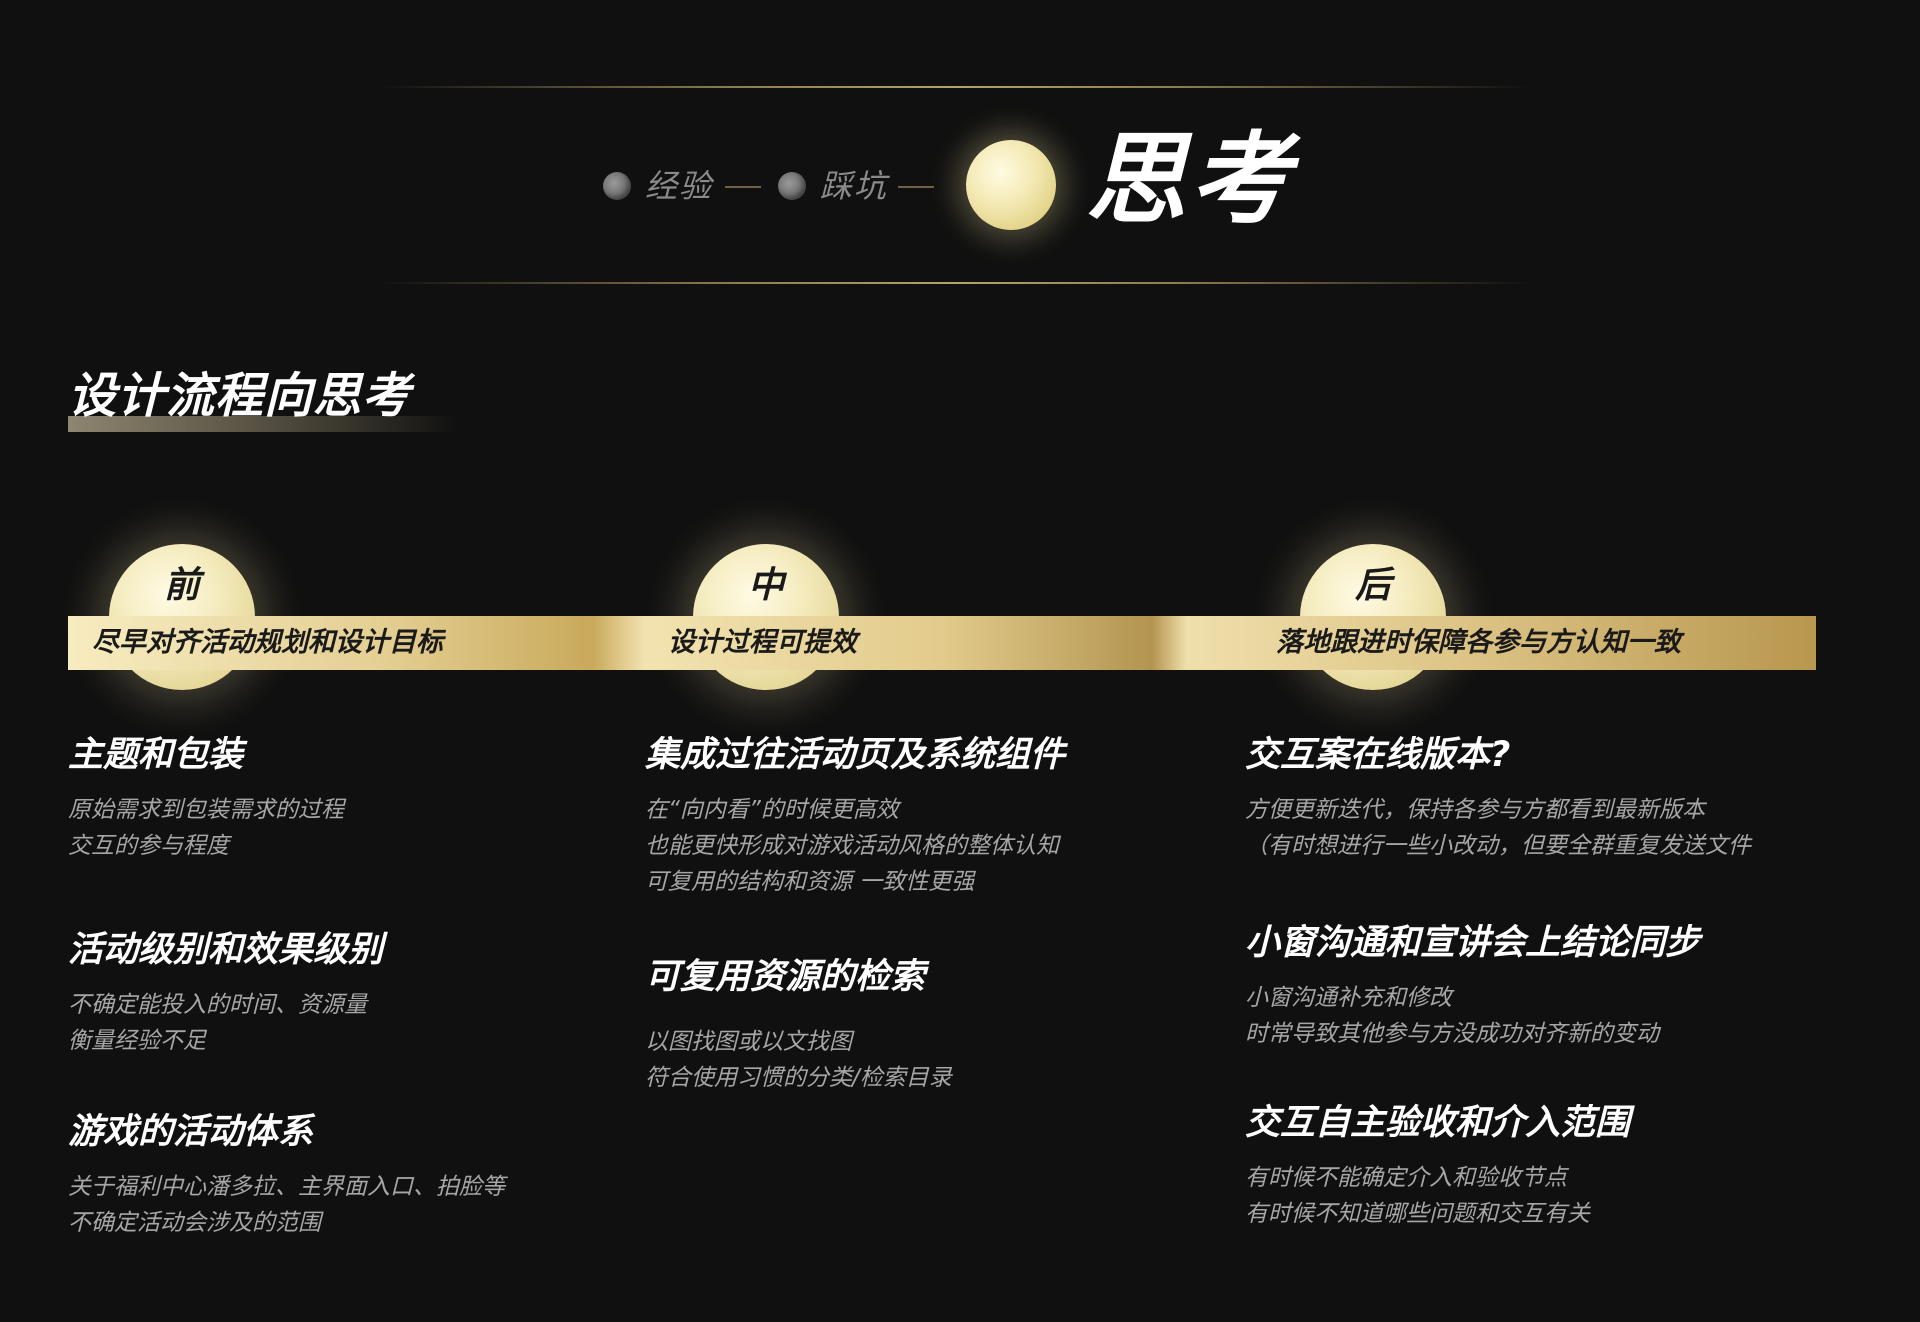  What do you see at coordinates (191, 1132) in the screenshot?
I see `column-before-item-title: 游戏的活动体系` at bounding box center [191, 1132].